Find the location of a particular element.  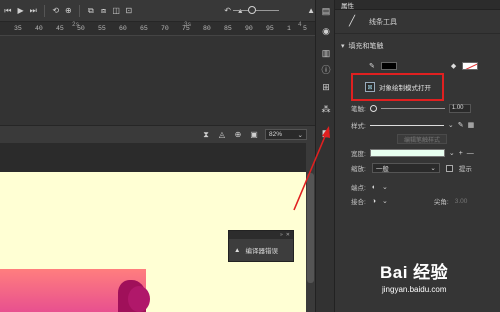

stroke-row: 笔触: 1.00 is located at coordinates (417, 108).